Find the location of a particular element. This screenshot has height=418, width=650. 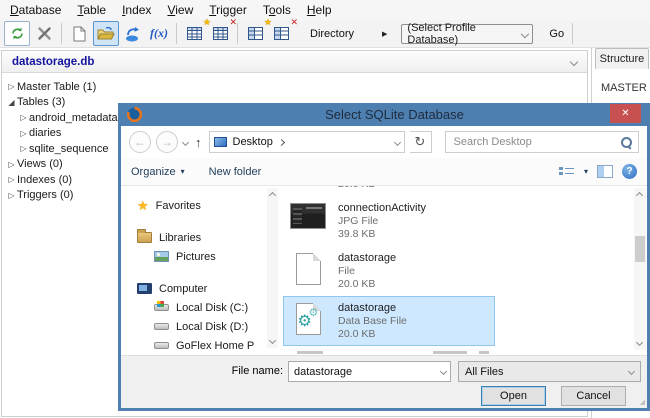

search-input is located at coordinates (536, 142).